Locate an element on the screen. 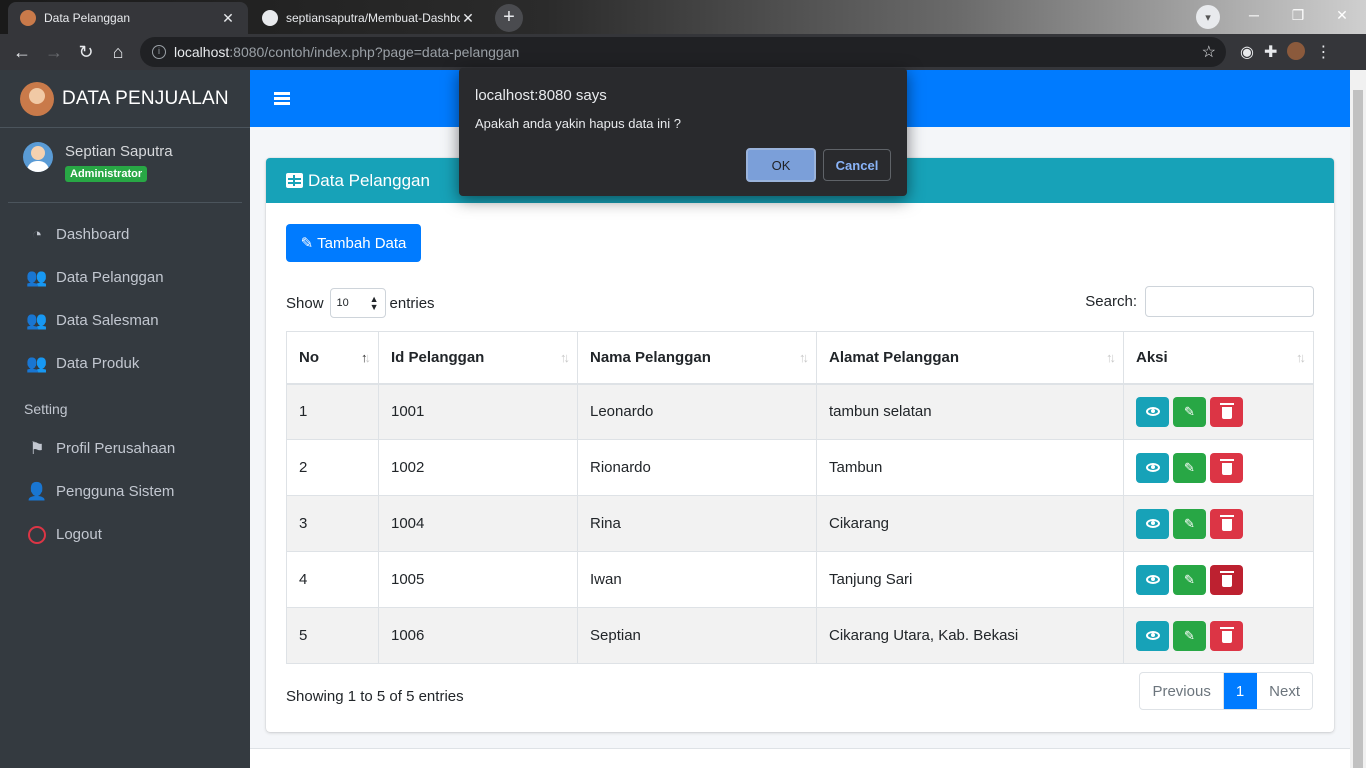 Image resolution: width=1366 pixels, height=768 pixels. tambah-data-button: ✎ Tambah Data is located at coordinates (353, 243).